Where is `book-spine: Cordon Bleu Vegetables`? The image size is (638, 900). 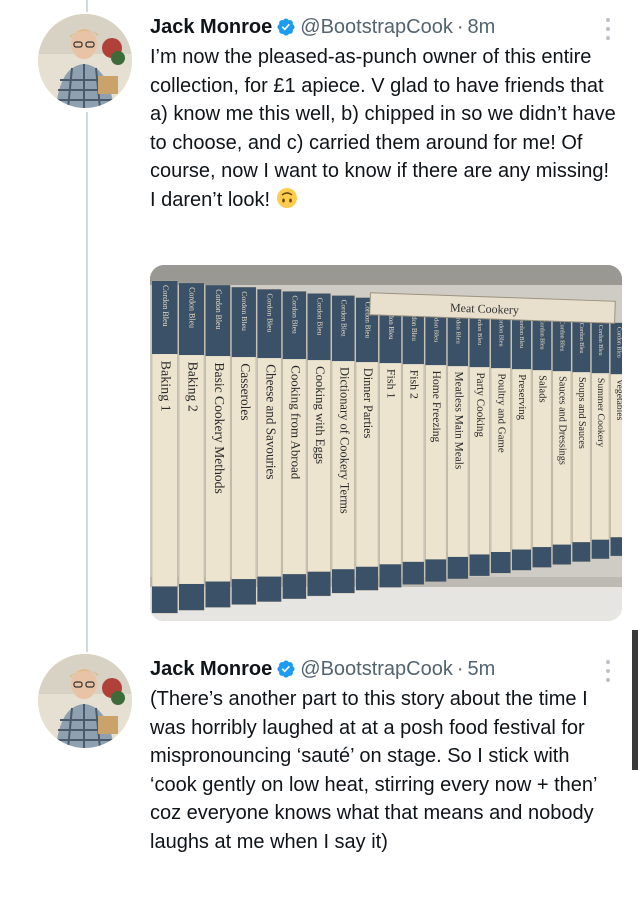 book-spine: Cordon Bleu Vegetables is located at coordinates (616, 439).